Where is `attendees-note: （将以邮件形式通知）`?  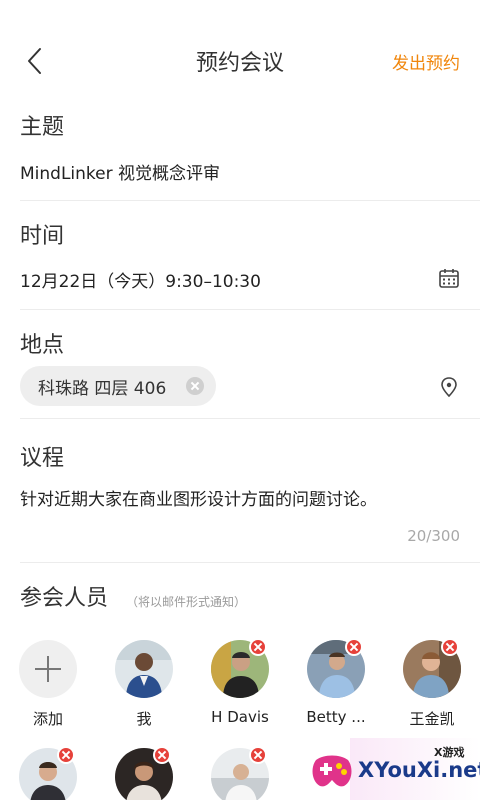 attendees-note: （将以邮件形式通知） is located at coordinates (186, 602).